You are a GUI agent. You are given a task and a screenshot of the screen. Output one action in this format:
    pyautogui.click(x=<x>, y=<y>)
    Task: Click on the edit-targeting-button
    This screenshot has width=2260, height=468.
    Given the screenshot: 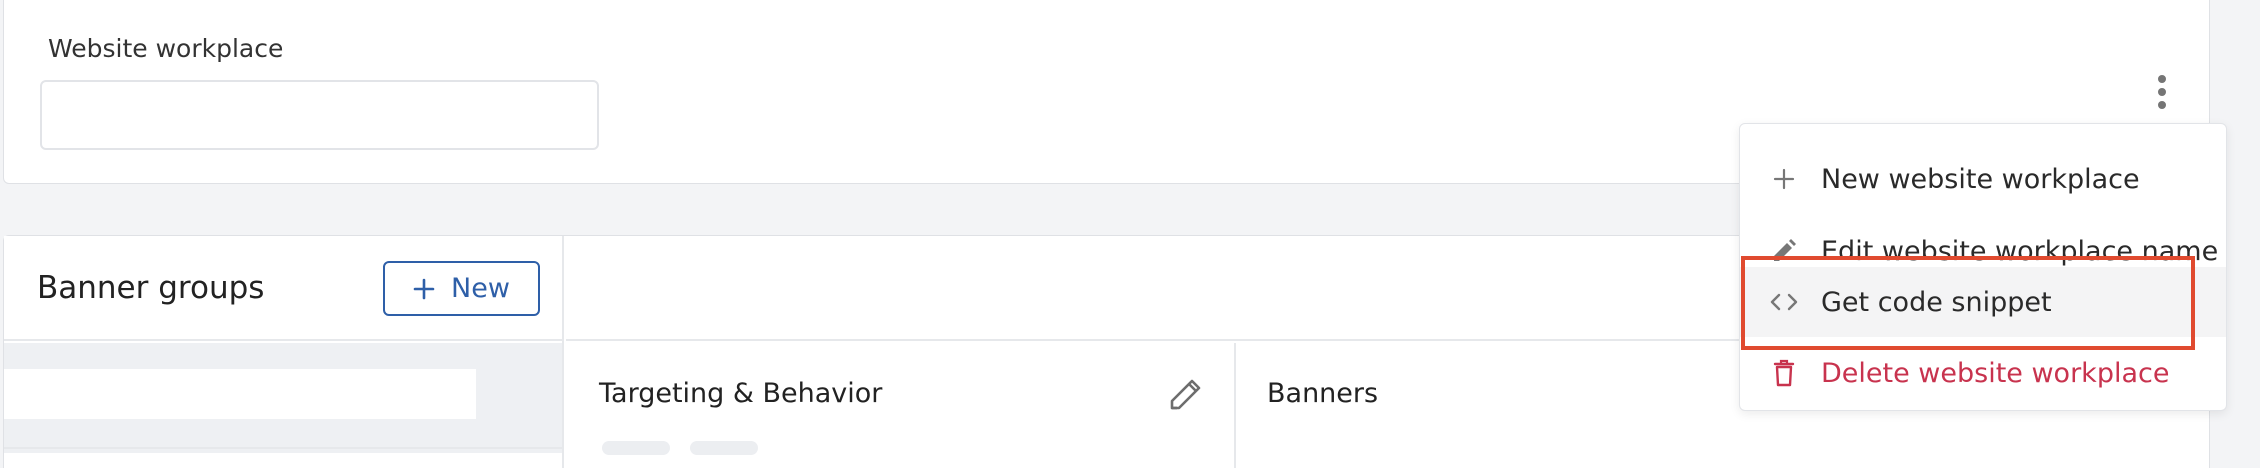 What is the action you would take?
    pyautogui.click(x=1186, y=394)
    